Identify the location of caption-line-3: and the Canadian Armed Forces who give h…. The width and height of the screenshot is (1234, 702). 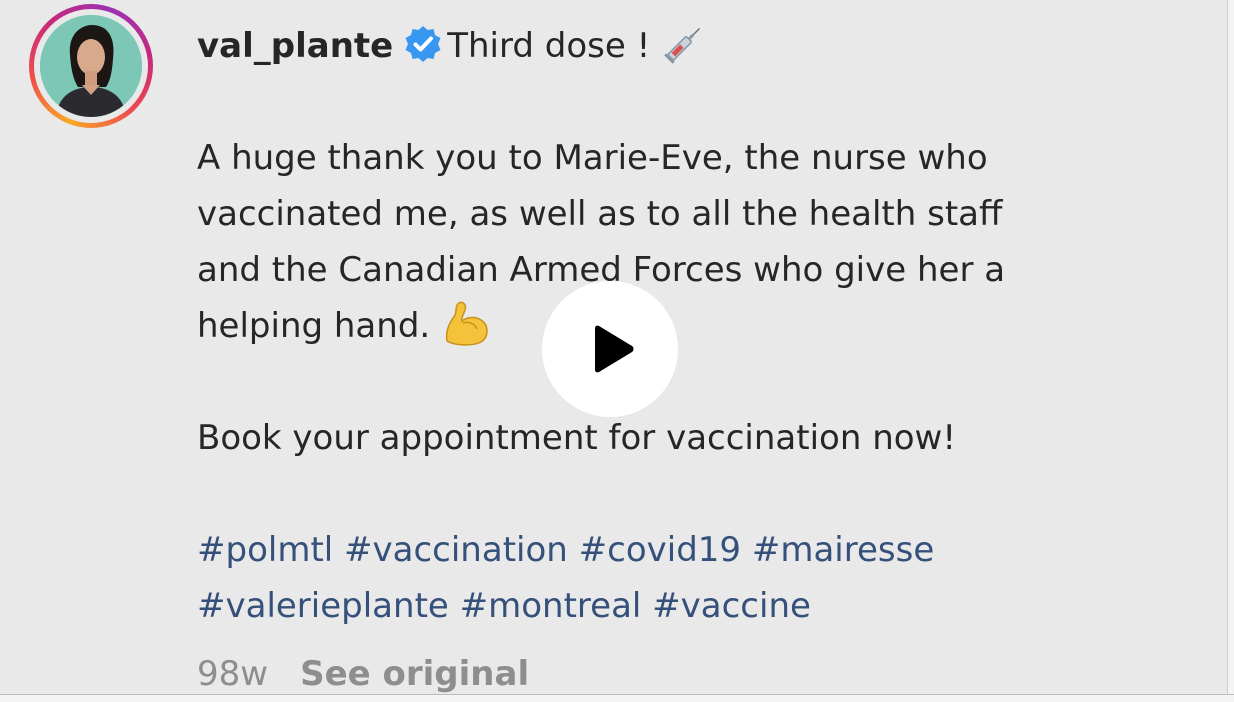
(601, 270).